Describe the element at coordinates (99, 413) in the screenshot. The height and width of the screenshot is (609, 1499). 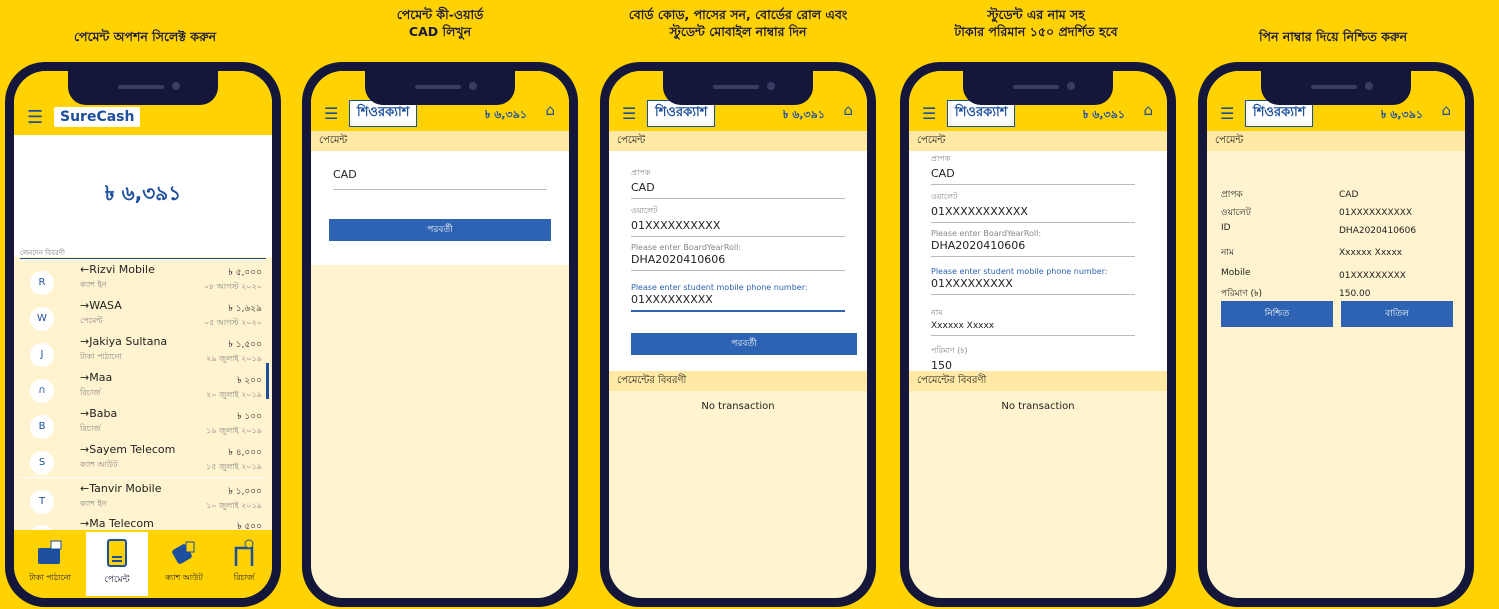
I see `transaction-name: →Baba` at that location.